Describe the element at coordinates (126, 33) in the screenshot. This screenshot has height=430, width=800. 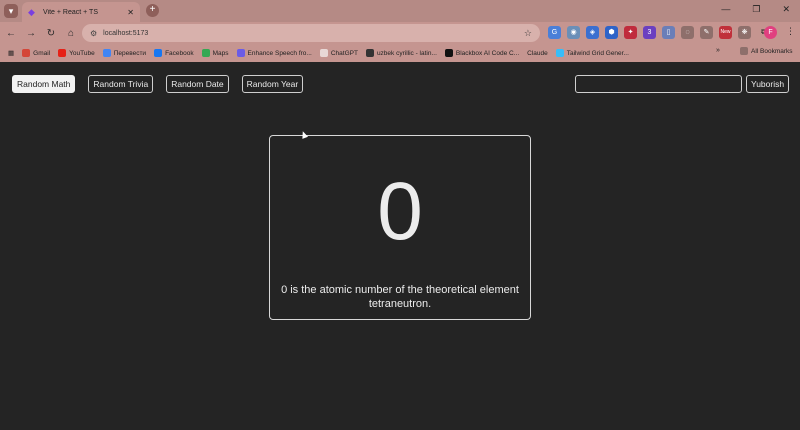
I see `url-text: localhost:5173` at that location.